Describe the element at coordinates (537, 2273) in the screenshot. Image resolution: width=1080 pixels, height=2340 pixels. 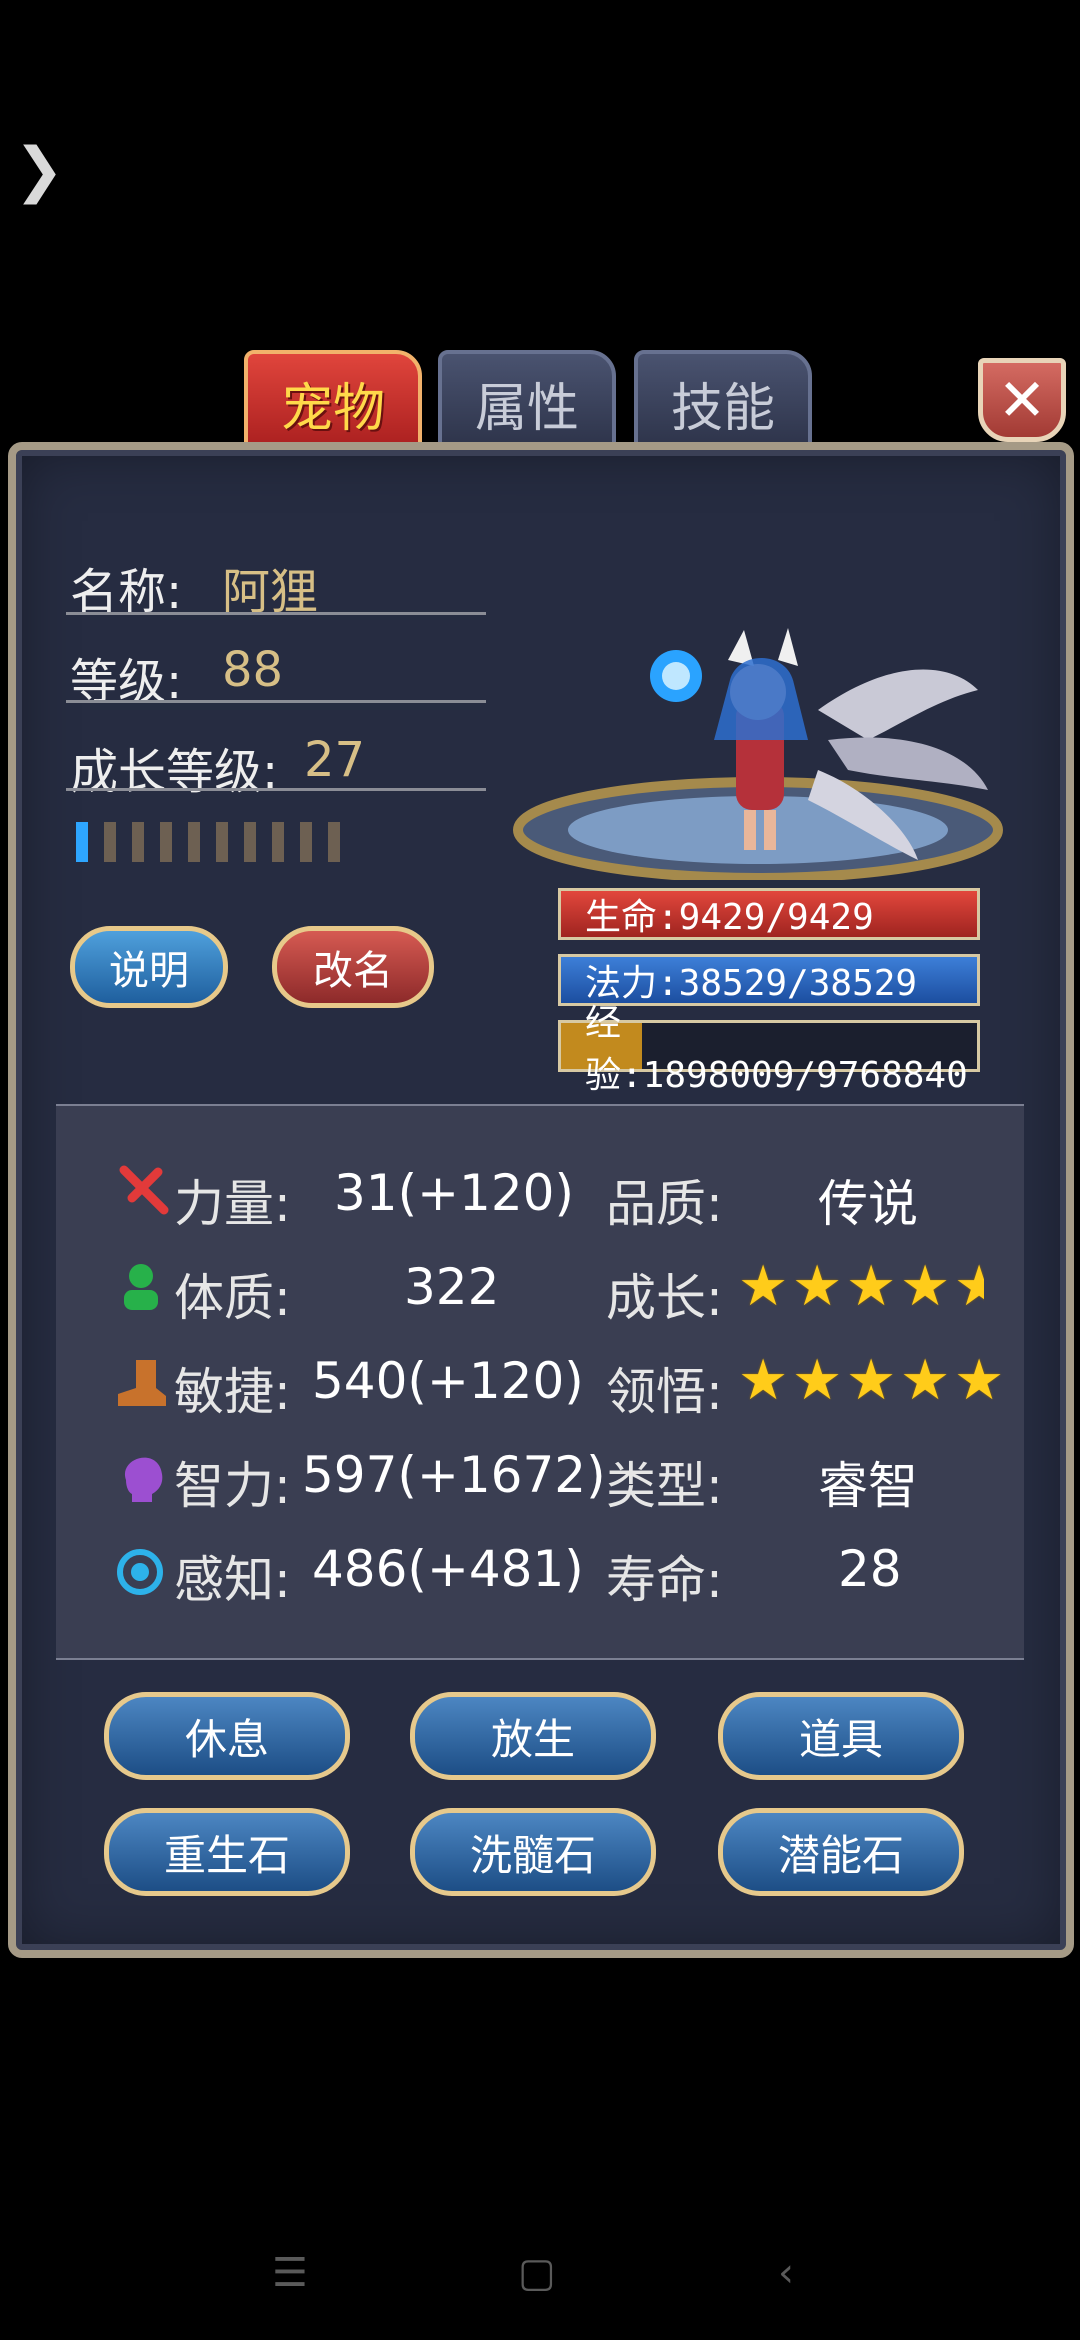
I see `home-icon: ▢` at that location.